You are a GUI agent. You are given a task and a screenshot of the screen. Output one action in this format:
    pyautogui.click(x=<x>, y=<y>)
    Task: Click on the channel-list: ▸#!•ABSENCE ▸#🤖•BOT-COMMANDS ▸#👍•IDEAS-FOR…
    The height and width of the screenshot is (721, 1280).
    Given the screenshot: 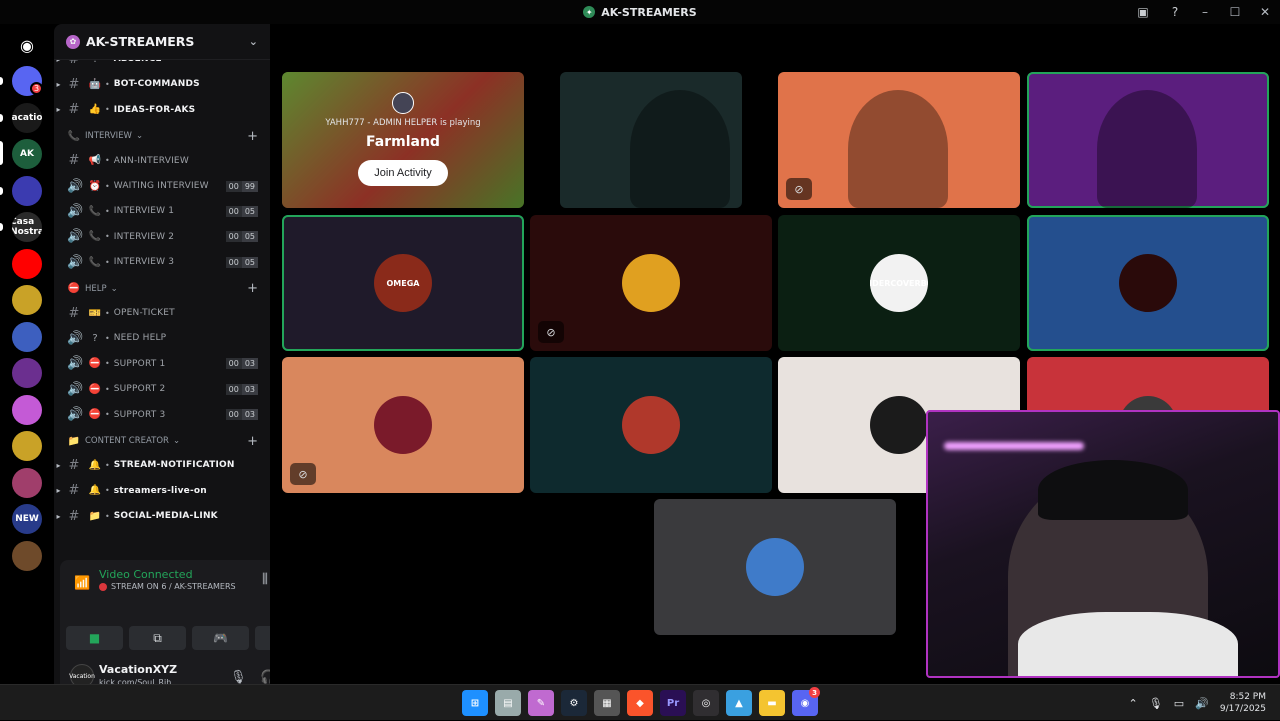 What is the action you would take?
    pyautogui.click(x=162, y=310)
    